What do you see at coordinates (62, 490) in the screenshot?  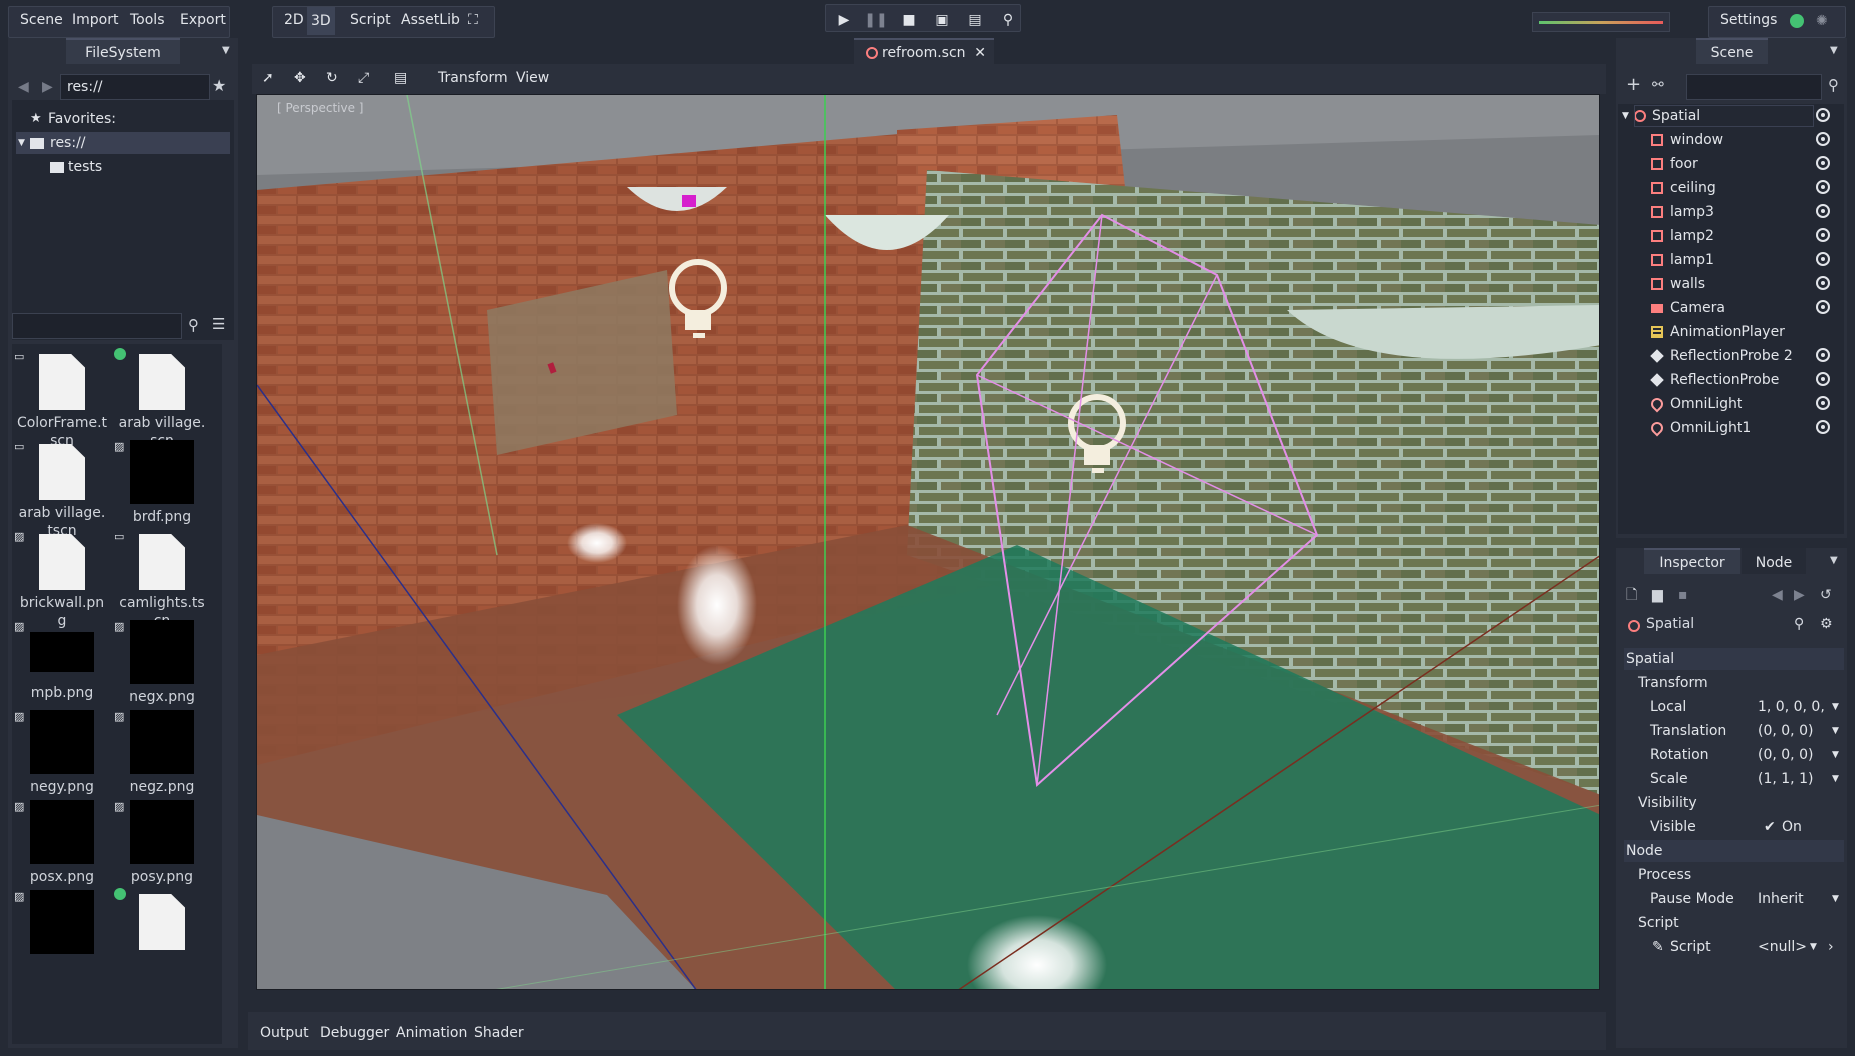 I see `file-item: ▭ arab village.tscn` at bounding box center [62, 490].